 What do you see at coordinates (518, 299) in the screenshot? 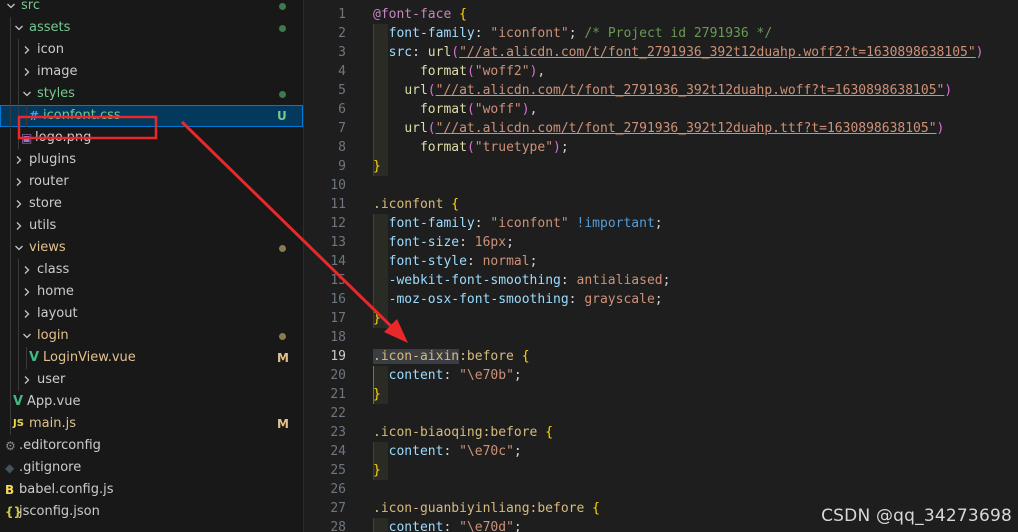
I see `code-text: -moz-osx-font-smoothing: grayscale;` at bounding box center [518, 299].